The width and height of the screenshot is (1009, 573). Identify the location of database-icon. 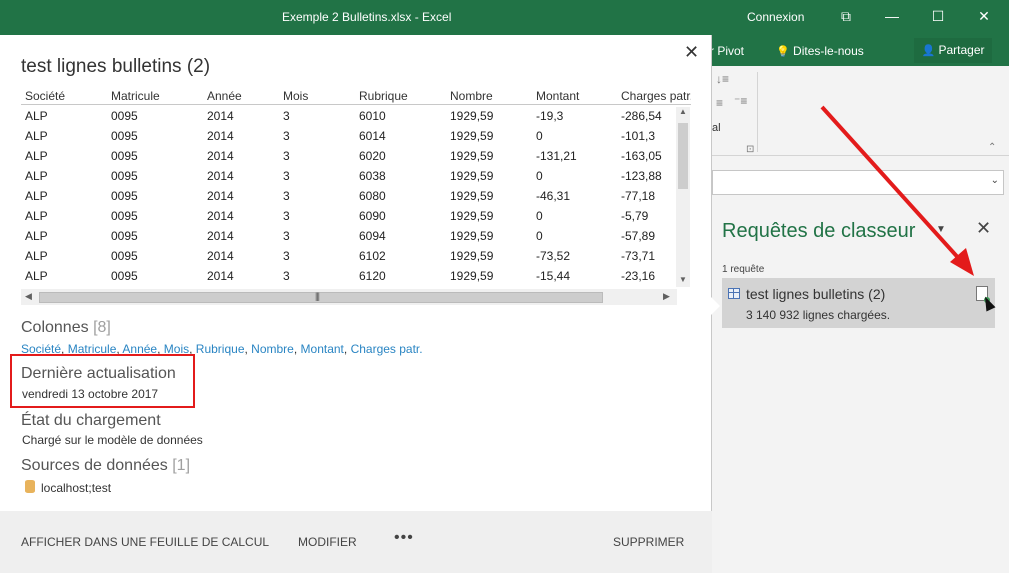
(30, 486).